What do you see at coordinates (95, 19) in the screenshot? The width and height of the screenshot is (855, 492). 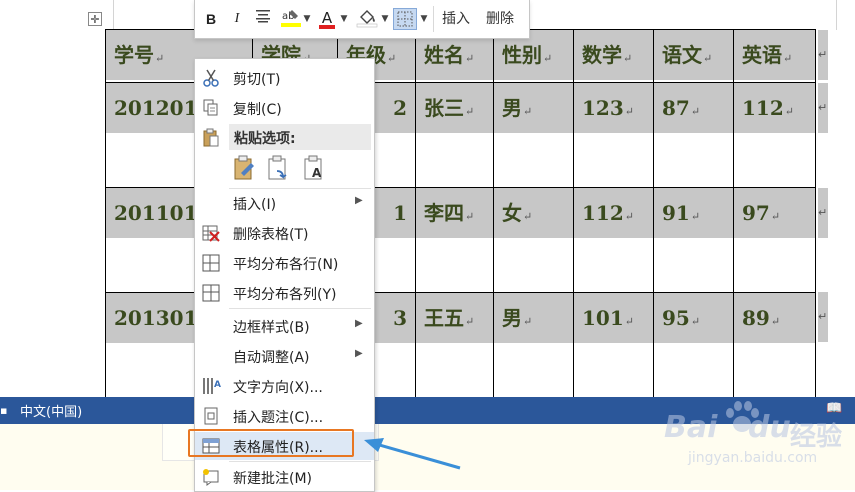 I see `table-move-handle-icon: ✛` at bounding box center [95, 19].